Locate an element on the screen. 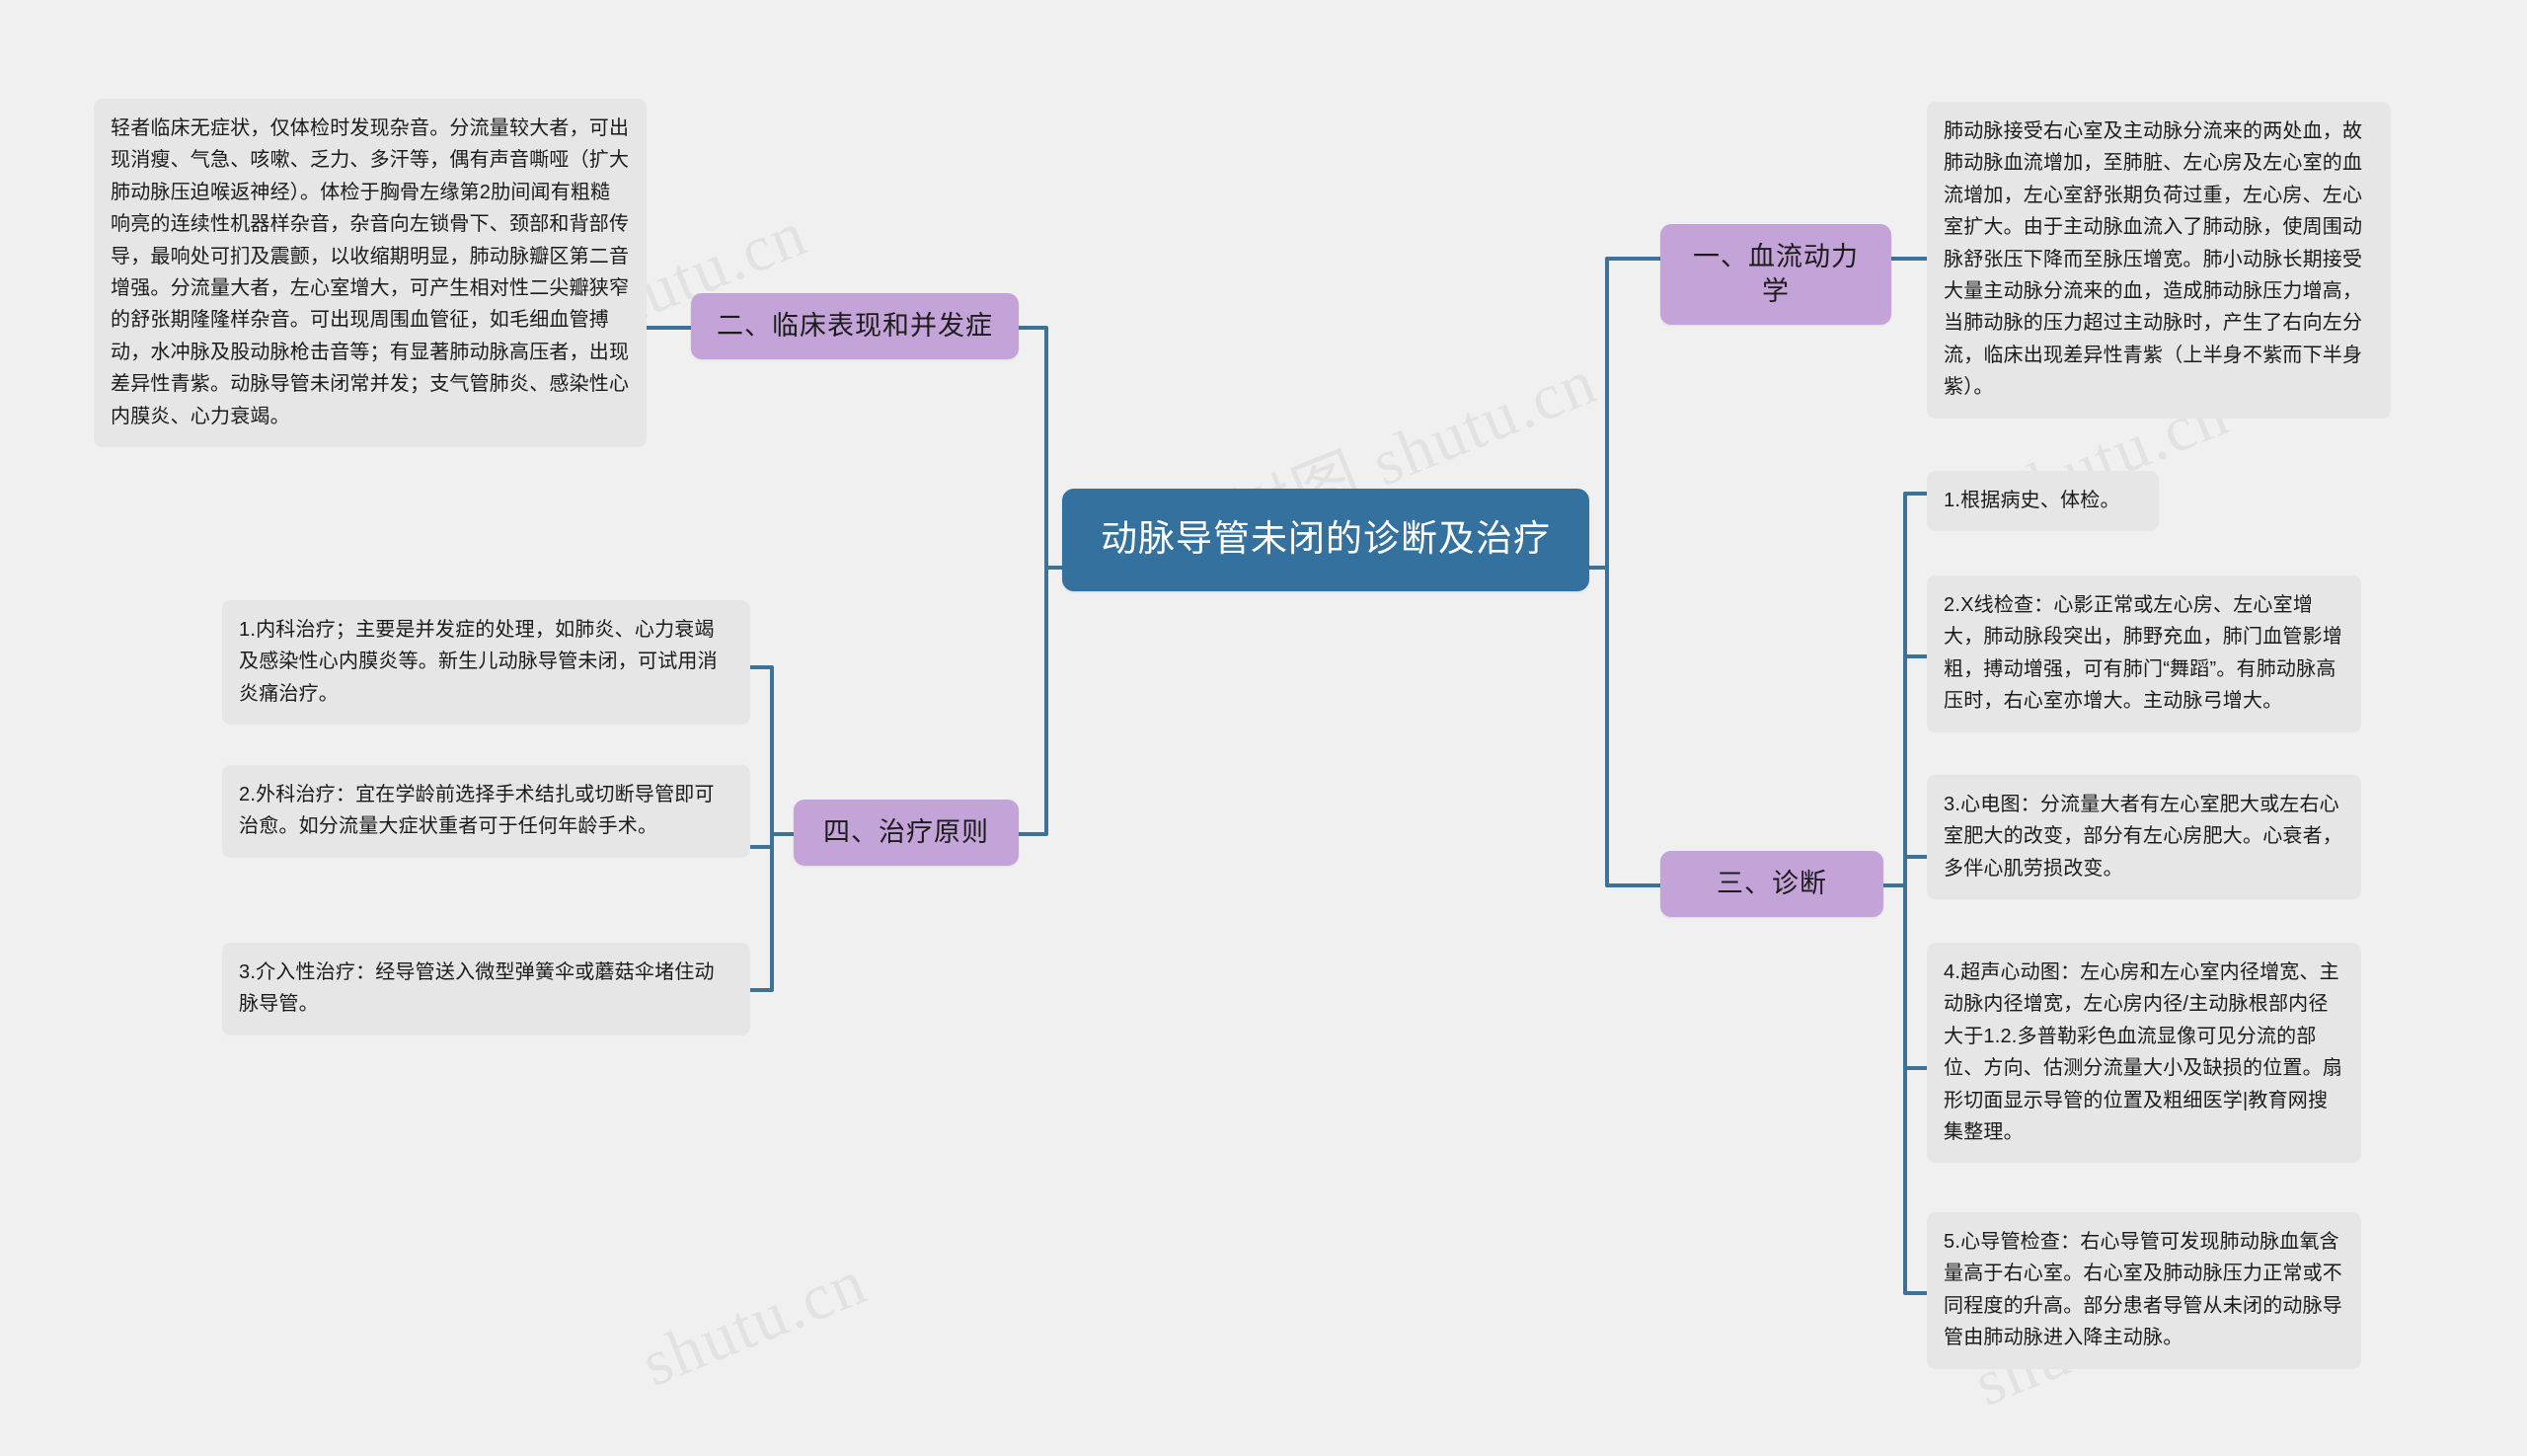 Image resolution: width=2527 pixels, height=1456 pixels. leaf-node-diagnosis-item: 1.根据病史、体检。 is located at coordinates (2043, 501).